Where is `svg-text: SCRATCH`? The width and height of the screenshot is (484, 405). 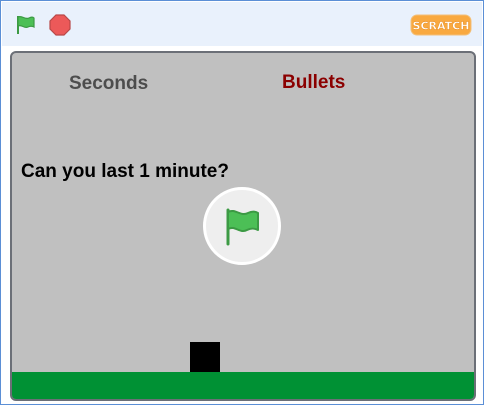
svg-text: SCRATCH is located at coordinates (441, 26).